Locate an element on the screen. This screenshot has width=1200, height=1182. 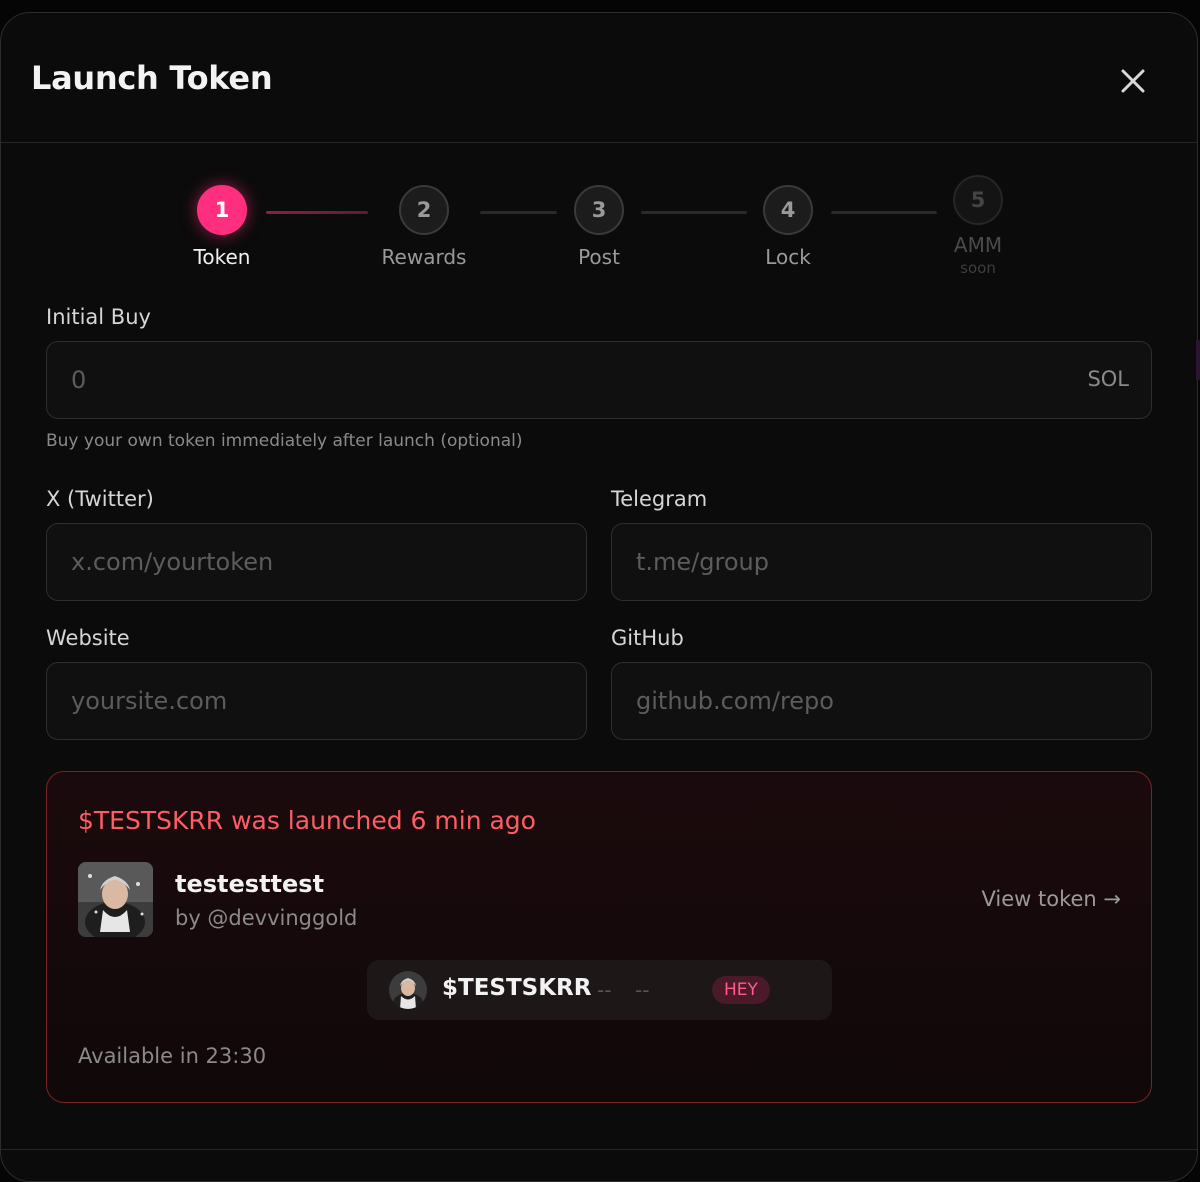
step-circle: 2 is located at coordinates (424, 210).